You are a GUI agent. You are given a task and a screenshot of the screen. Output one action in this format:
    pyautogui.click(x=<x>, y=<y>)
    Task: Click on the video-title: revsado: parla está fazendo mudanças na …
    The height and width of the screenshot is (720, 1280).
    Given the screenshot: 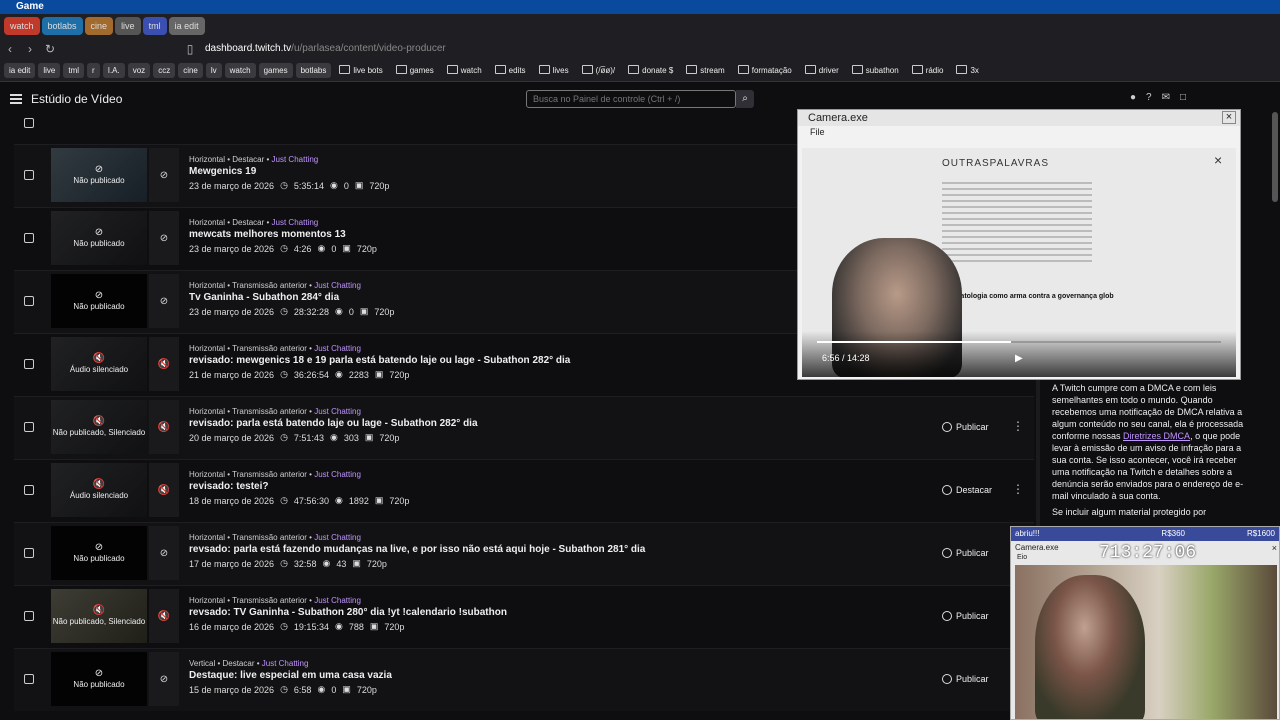 What is the action you would take?
    pyautogui.click(x=549, y=549)
    